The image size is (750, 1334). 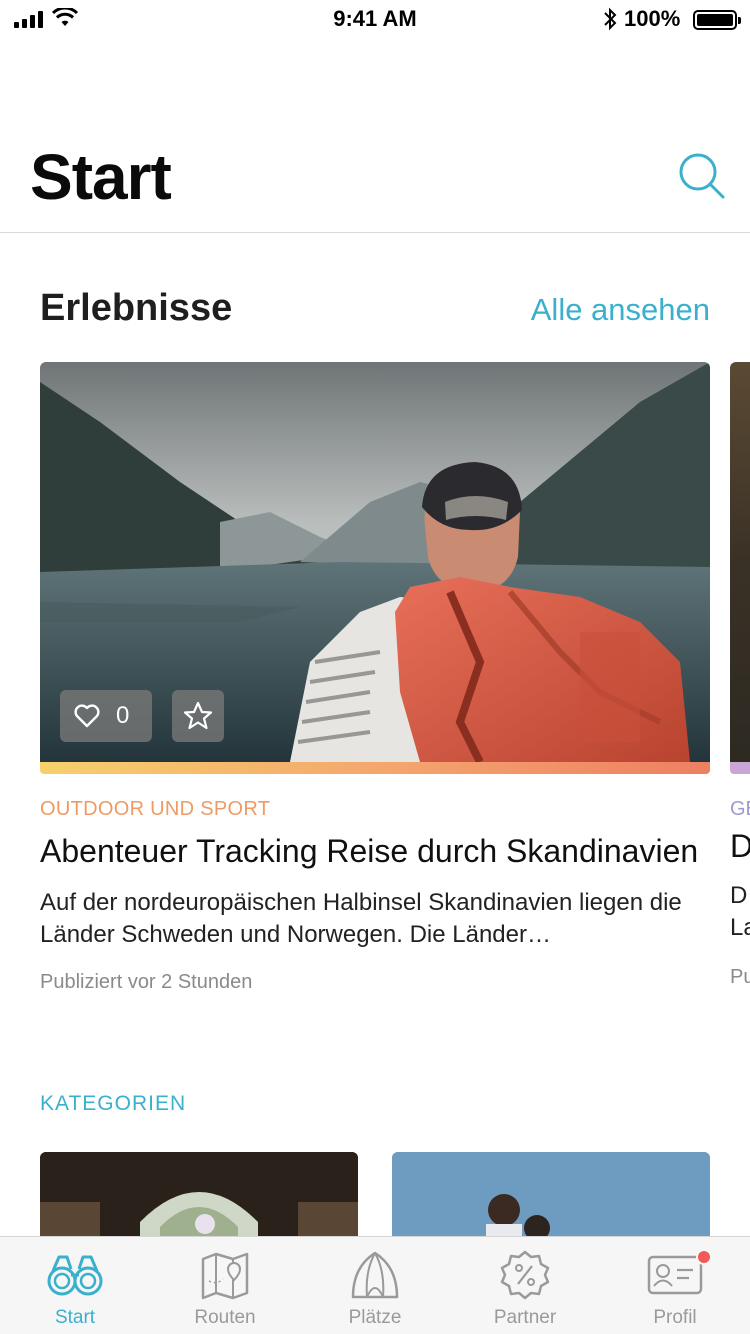 What do you see at coordinates (620, 310) in the screenshot?
I see `see-all-link: Alle ansehen` at bounding box center [620, 310].